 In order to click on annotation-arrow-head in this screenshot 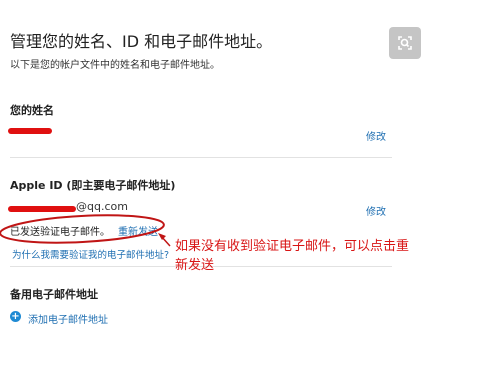, I will do `click(162, 236)`.